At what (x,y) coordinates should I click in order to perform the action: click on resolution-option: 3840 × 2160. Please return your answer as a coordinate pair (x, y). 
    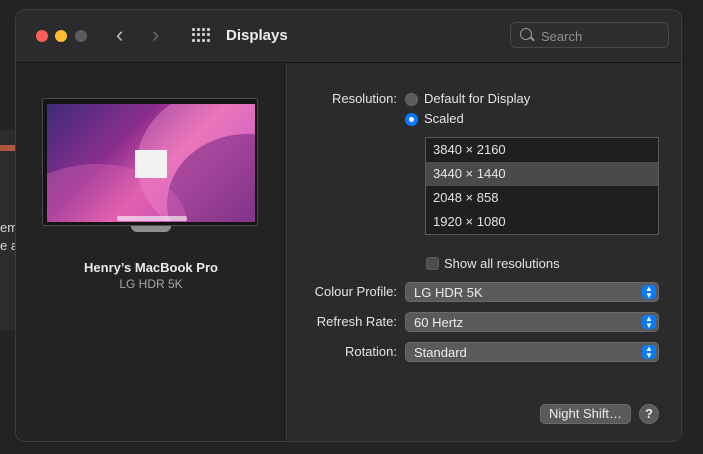
    Looking at the image, I should click on (542, 150).